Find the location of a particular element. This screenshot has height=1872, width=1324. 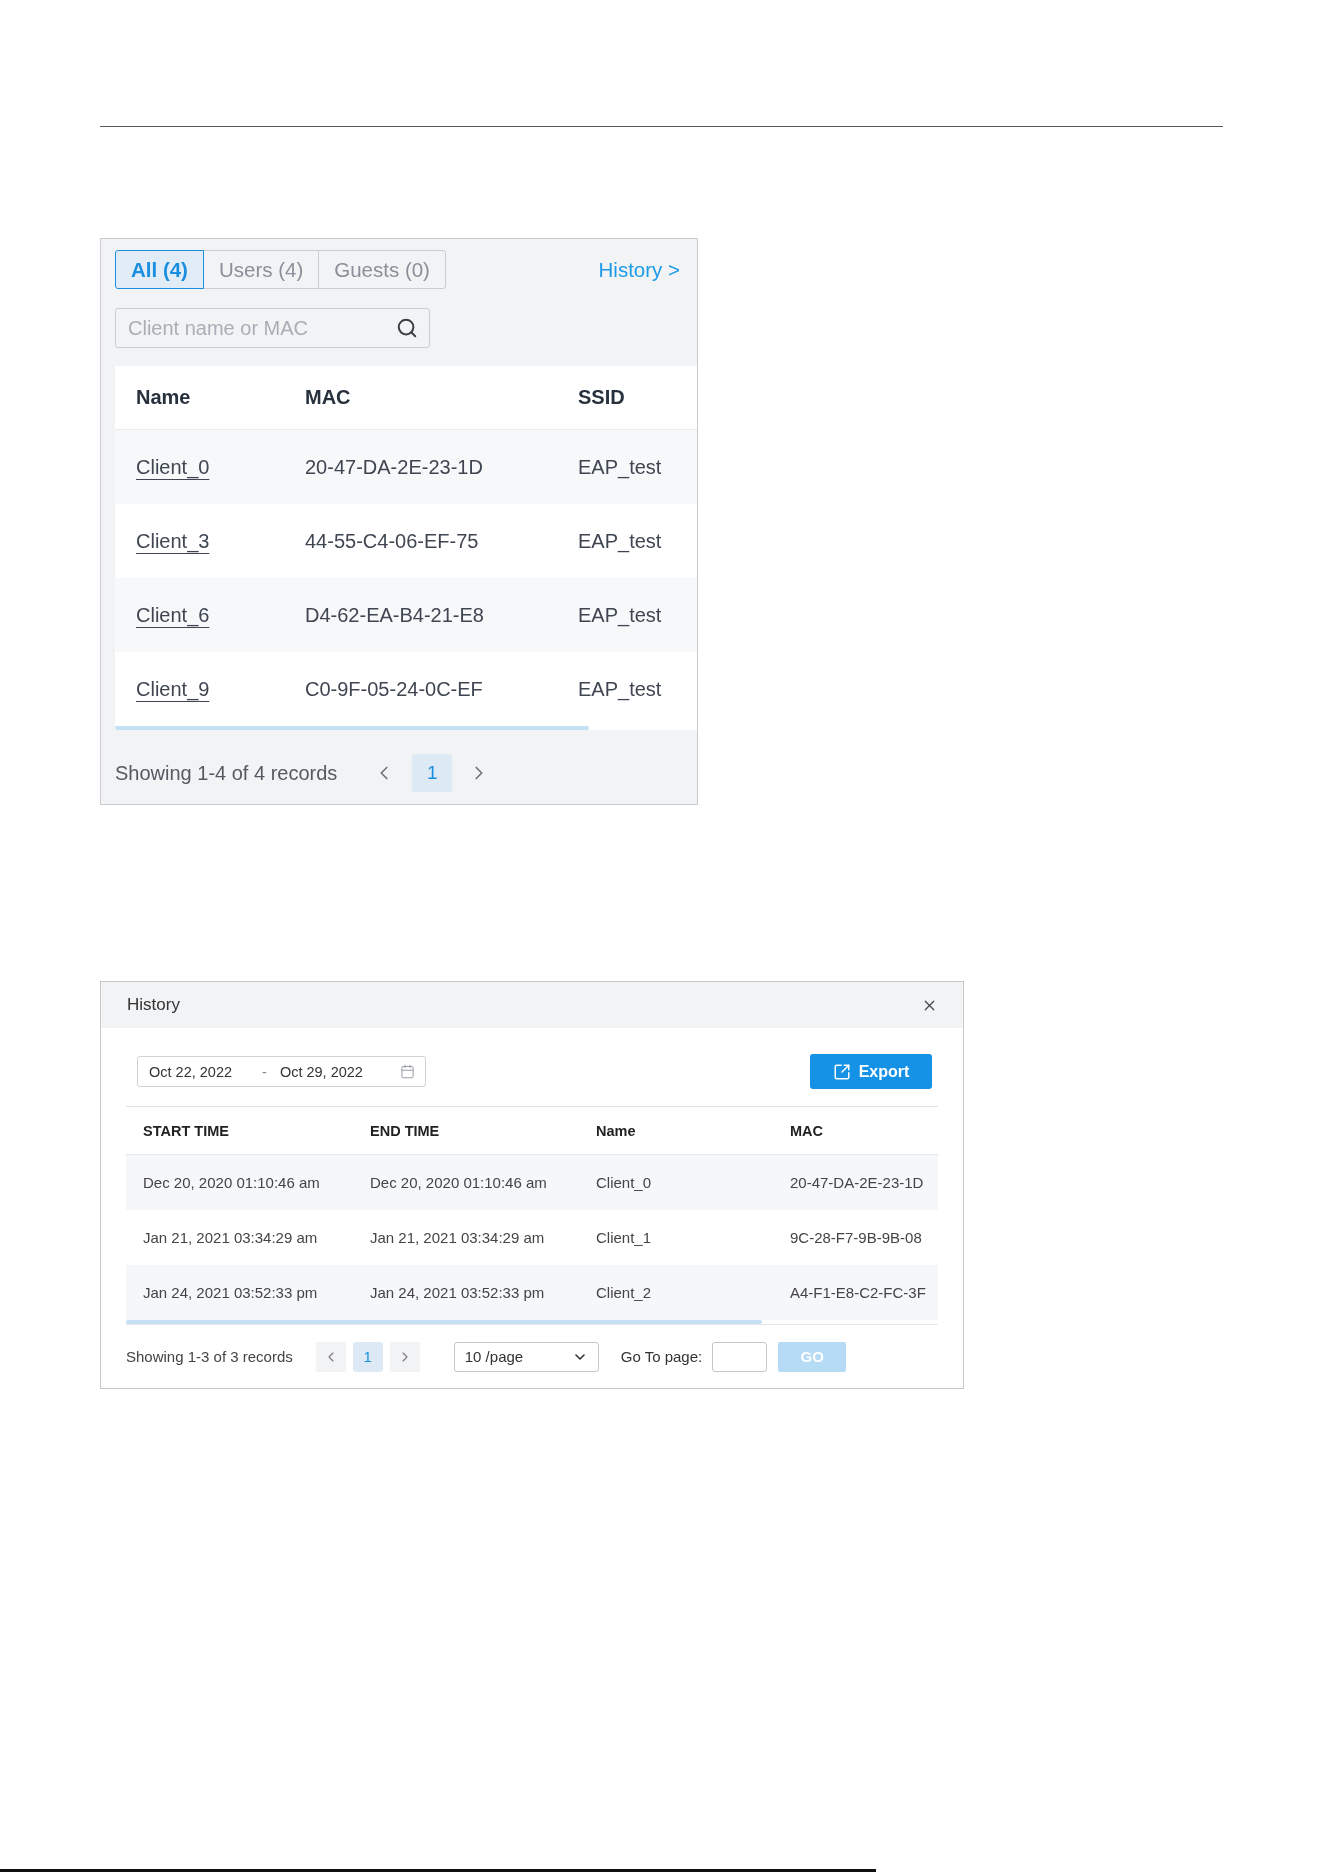

table-cell-text: 9C-28-F7-9B-9B-08 is located at coordinates (856, 1237).